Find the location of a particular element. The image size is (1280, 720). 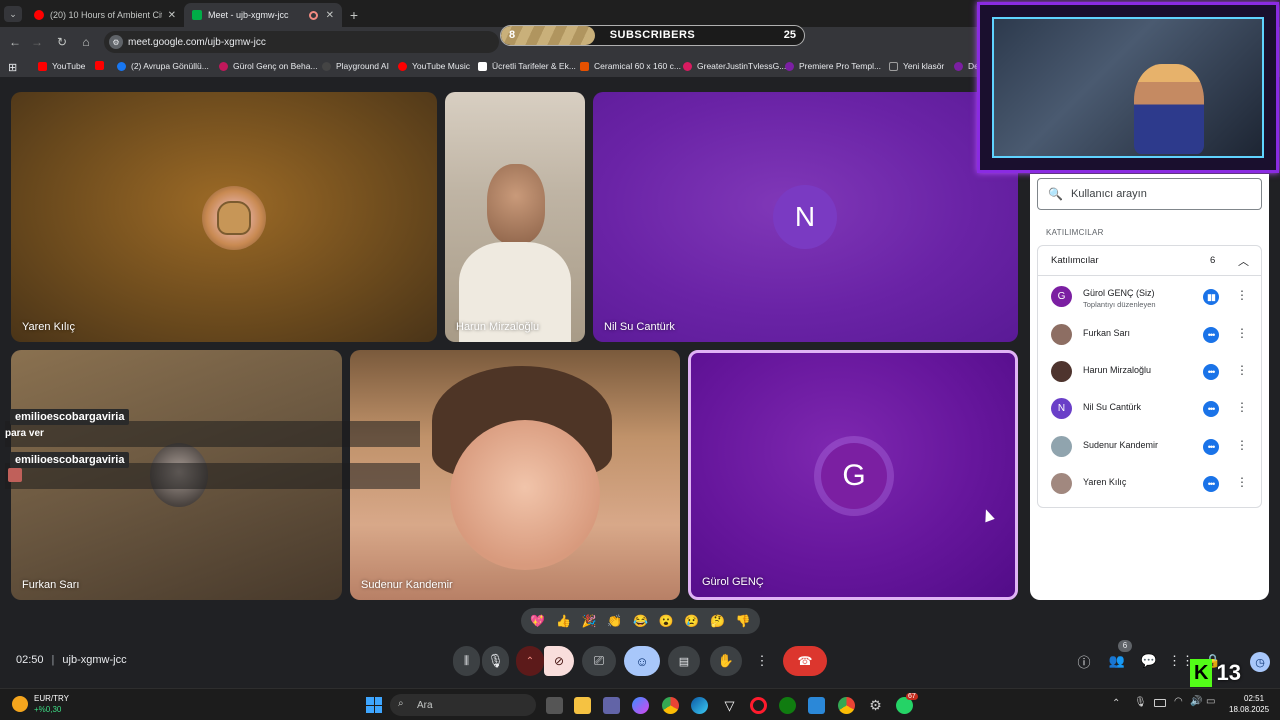

edge-icon is located at coordinates (699, 705).